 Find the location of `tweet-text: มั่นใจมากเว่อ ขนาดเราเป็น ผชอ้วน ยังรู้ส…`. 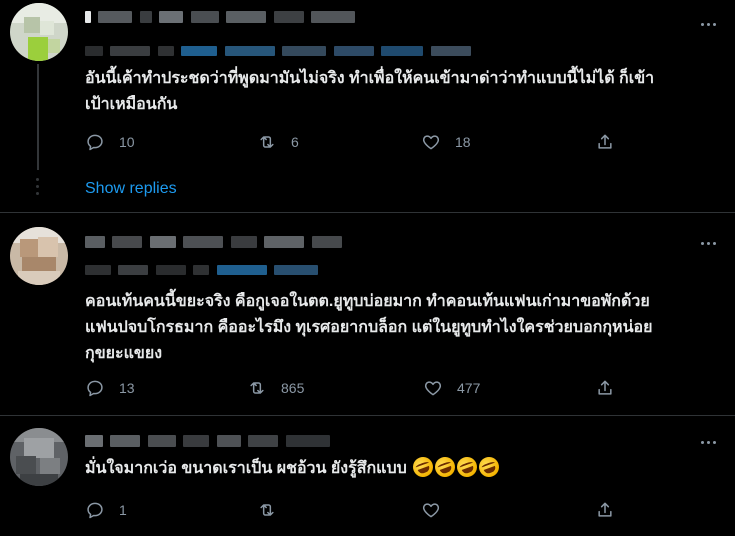

tweet-text: มั่นใจมากเว่อ ขนาดเราเป็น ผชอ้วน ยังรู้ส… is located at coordinates (400, 468).